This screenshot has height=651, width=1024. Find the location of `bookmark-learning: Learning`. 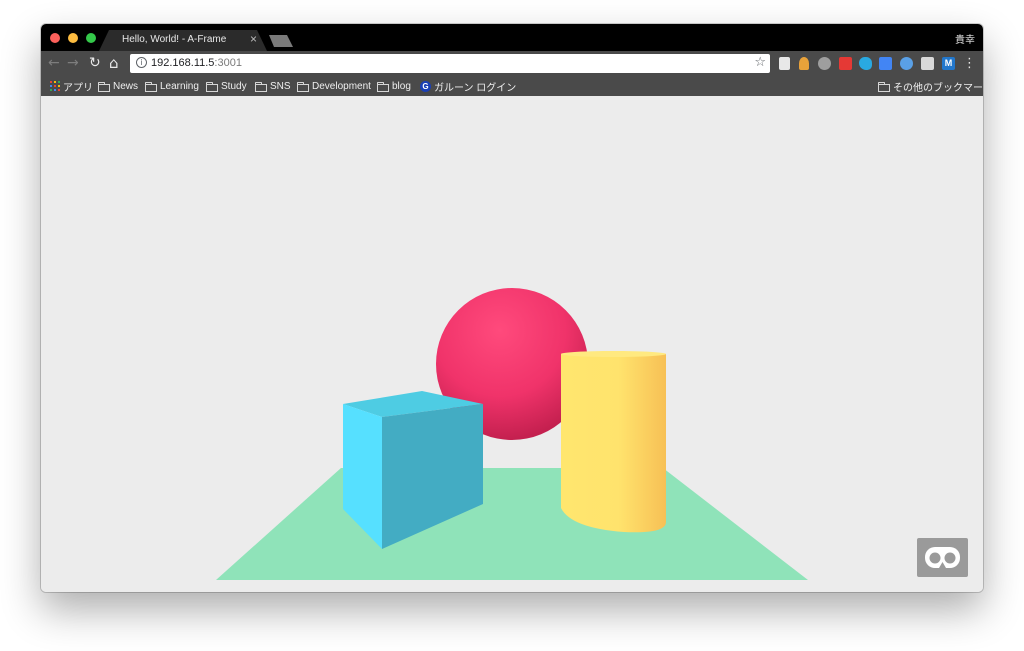

bookmark-learning: Learning is located at coordinates (172, 86).